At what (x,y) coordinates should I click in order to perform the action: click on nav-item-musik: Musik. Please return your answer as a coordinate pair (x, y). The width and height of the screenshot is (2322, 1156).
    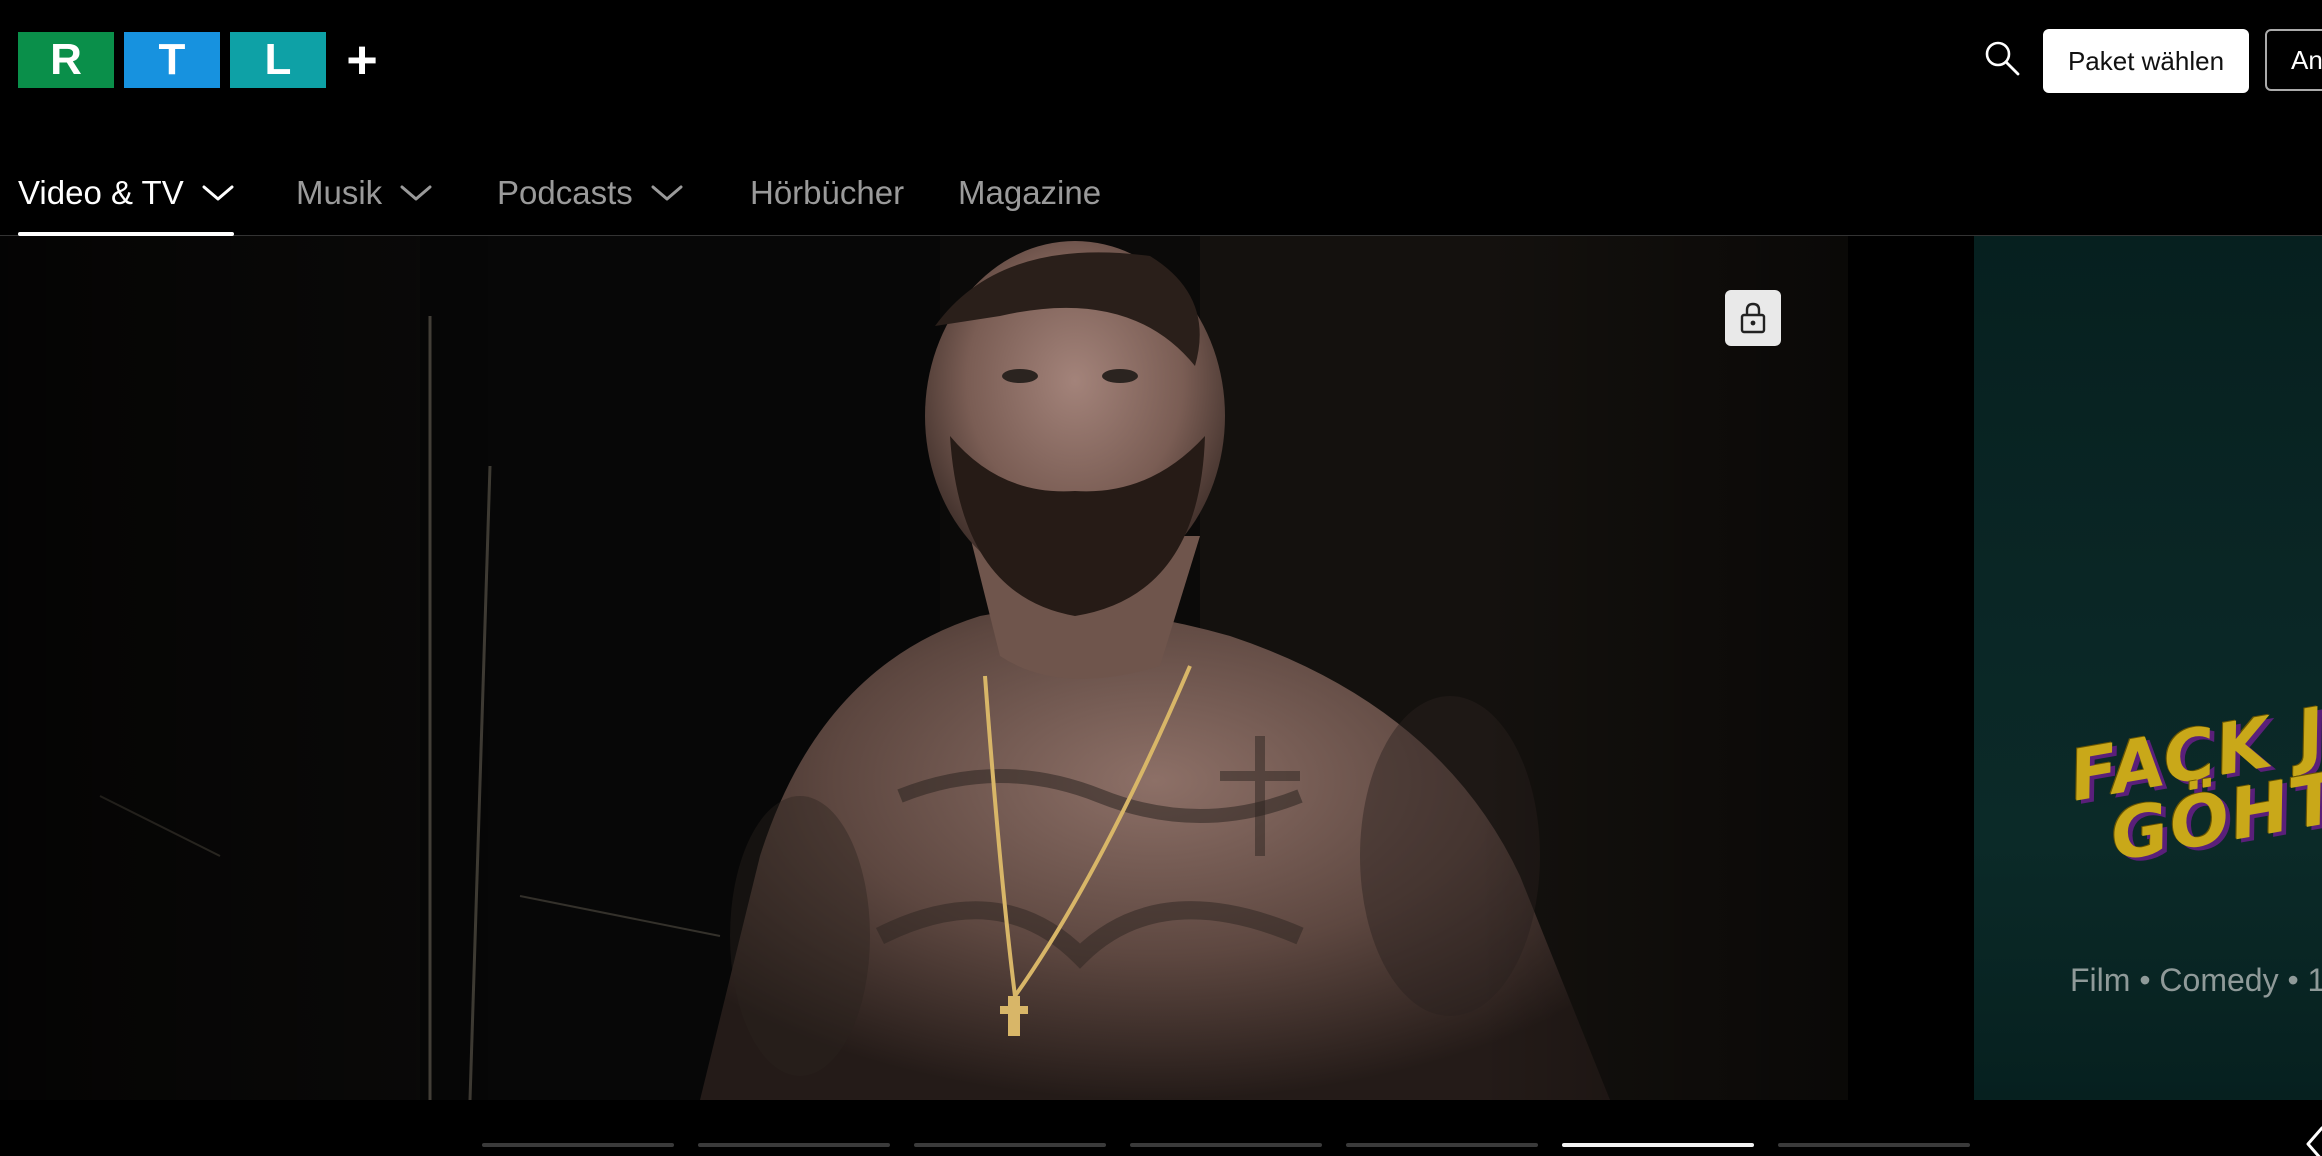
    Looking at the image, I should click on (364, 193).